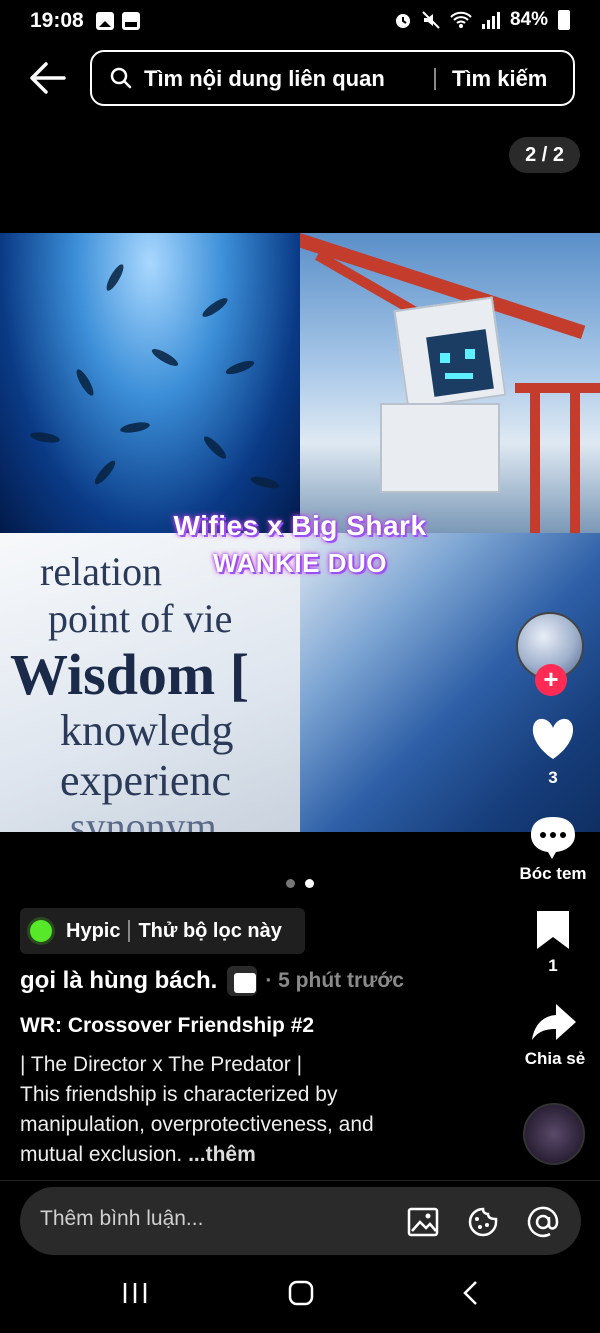 This screenshot has height=1333, width=600. I want to click on system-nav-bar, so click(300, 1296).